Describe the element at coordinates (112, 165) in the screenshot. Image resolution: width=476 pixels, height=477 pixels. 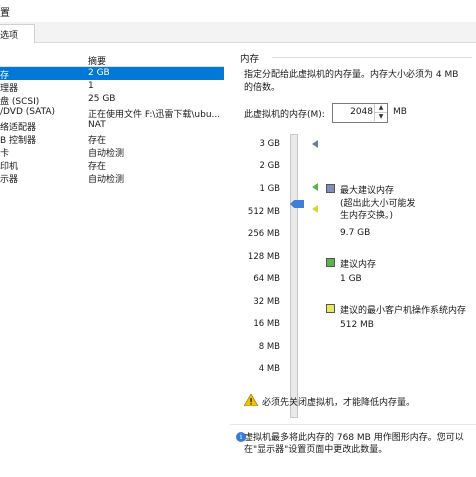
I see `device-row-printer: 印机 存在` at that location.